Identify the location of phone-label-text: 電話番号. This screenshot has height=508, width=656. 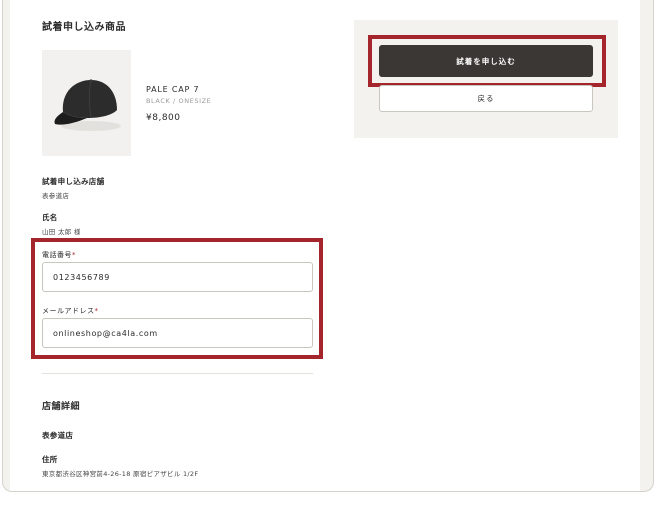
(57, 255).